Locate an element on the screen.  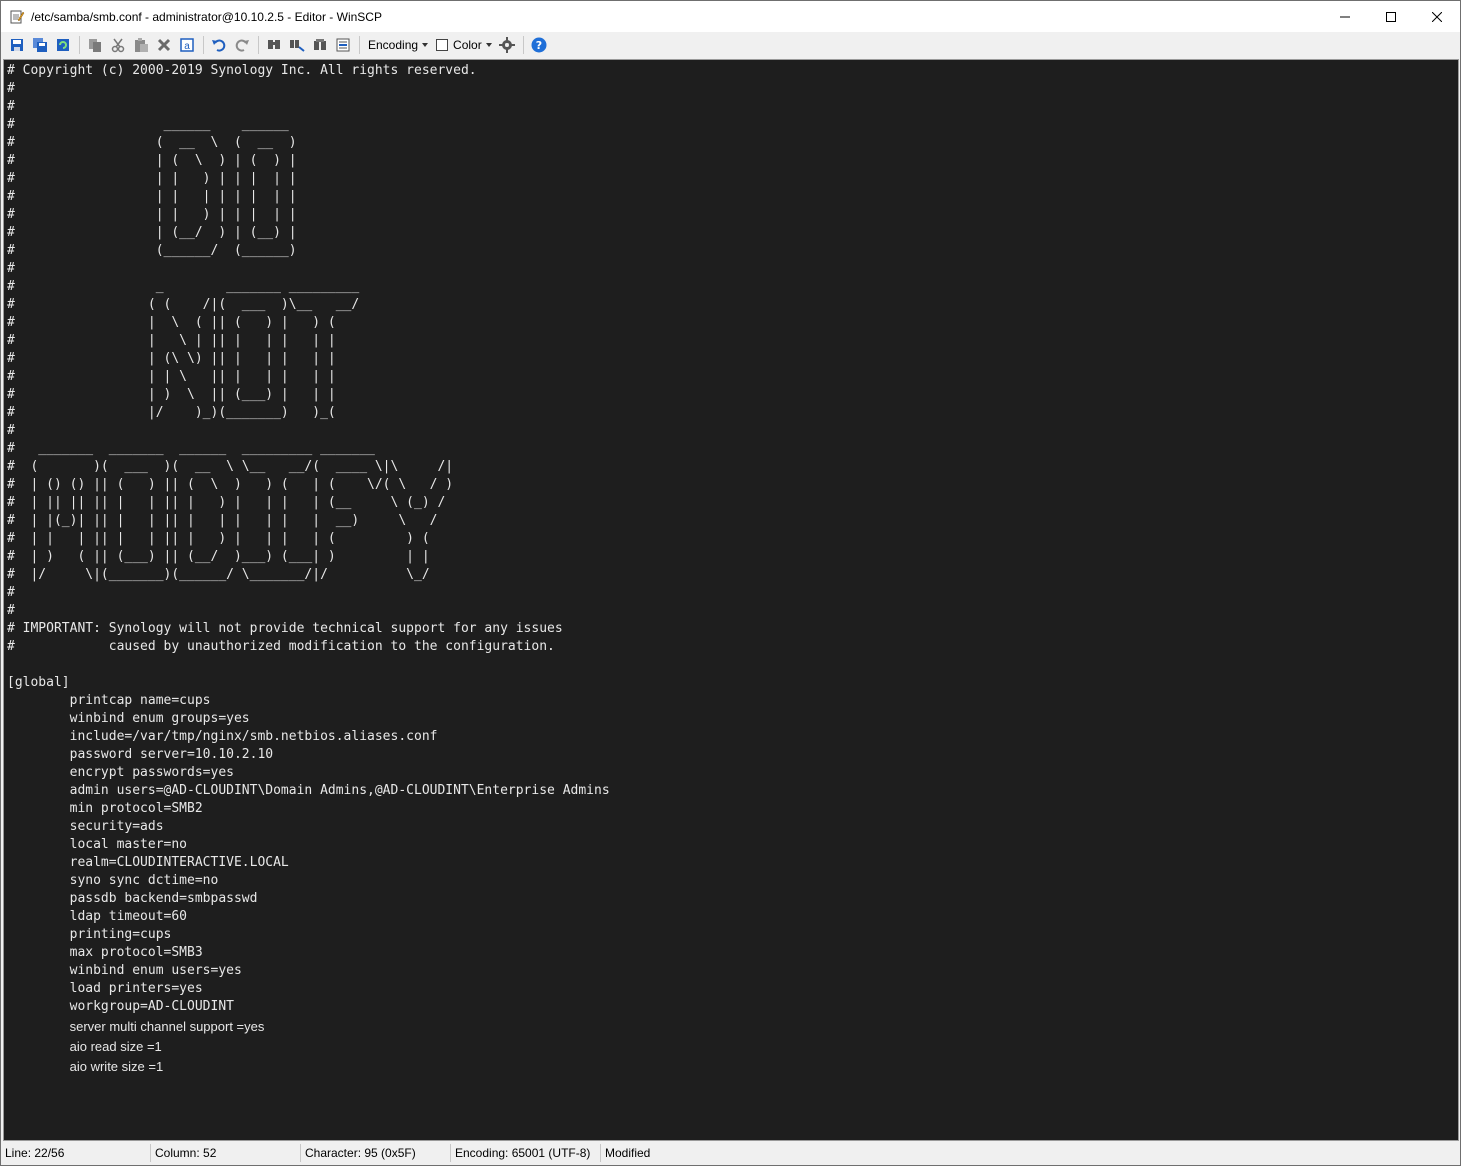
goto-line-button is located at coordinates (343, 45).